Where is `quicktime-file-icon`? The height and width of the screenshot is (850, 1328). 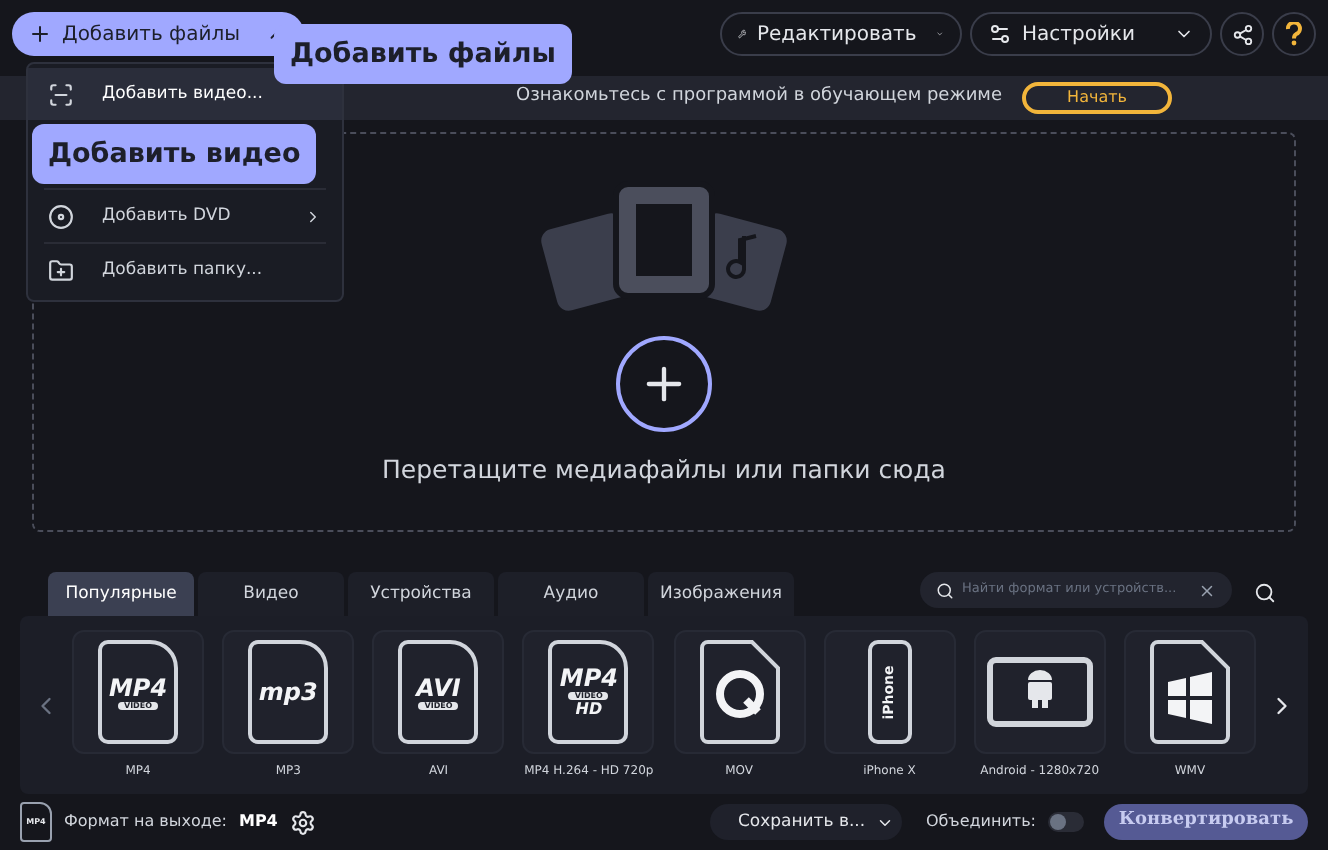 quicktime-file-icon is located at coordinates (739, 692).